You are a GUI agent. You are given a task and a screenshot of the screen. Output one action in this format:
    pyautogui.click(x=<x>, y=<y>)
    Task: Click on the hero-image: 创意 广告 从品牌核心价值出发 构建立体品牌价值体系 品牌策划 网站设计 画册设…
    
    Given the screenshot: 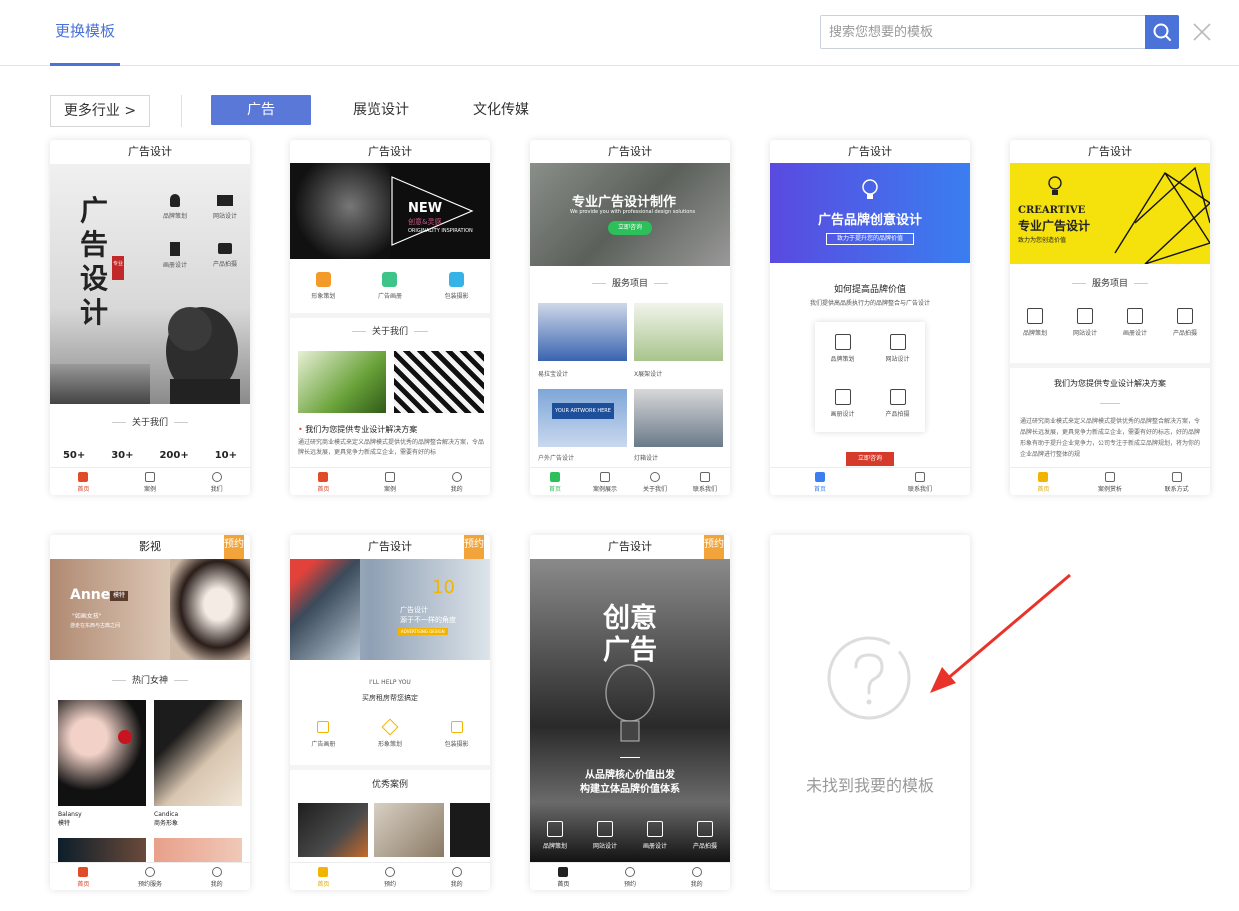 What is the action you would take?
    pyautogui.click(x=630, y=711)
    